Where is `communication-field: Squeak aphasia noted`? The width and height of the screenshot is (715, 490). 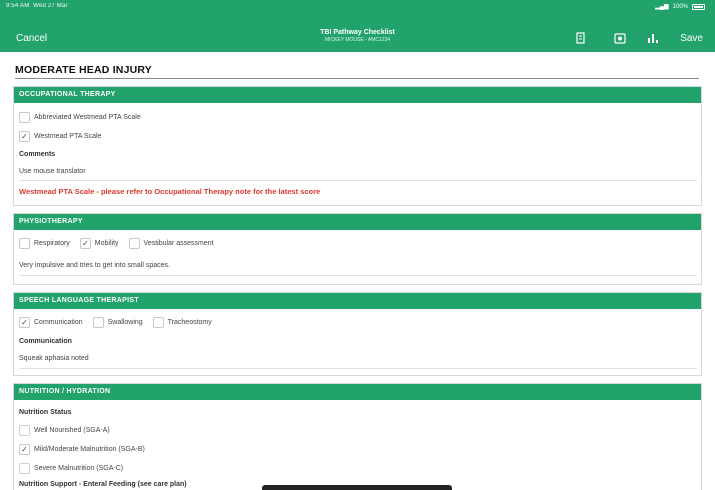 communication-field: Squeak aphasia noted is located at coordinates (54, 358).